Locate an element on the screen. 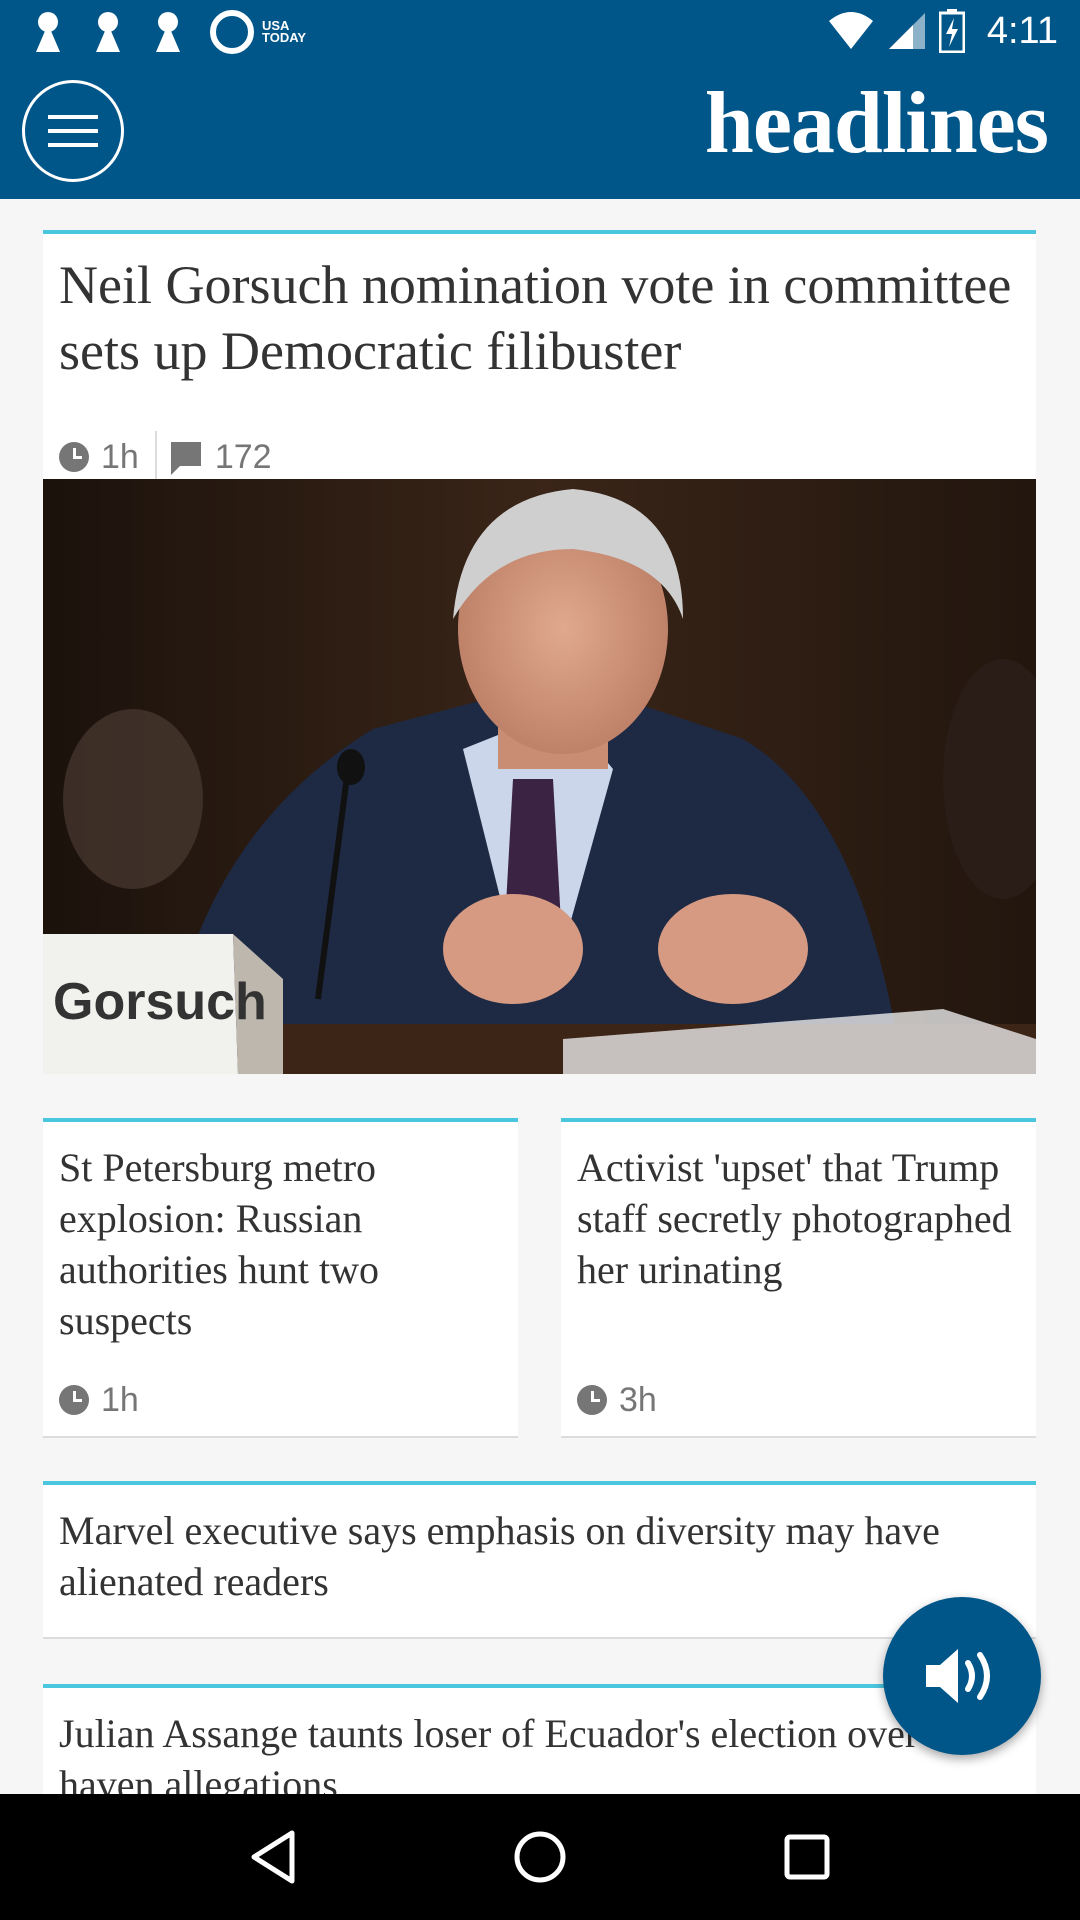 The width and height of the screenshot is (1080, 1920). back-button is located at coordinates (273, 1857).